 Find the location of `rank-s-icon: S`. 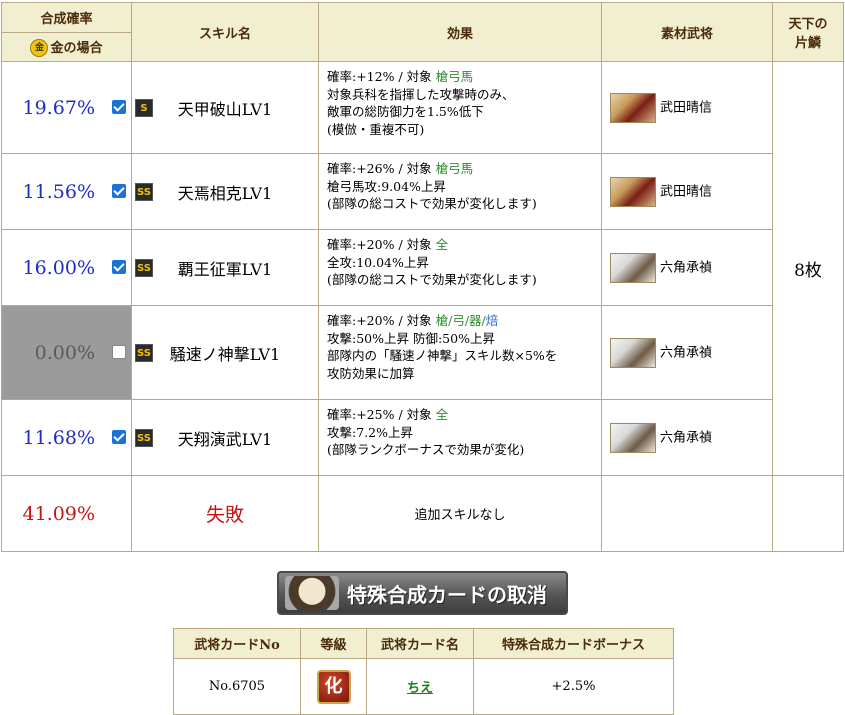

rank-s-icon: S is located at coordinates (144, 107).